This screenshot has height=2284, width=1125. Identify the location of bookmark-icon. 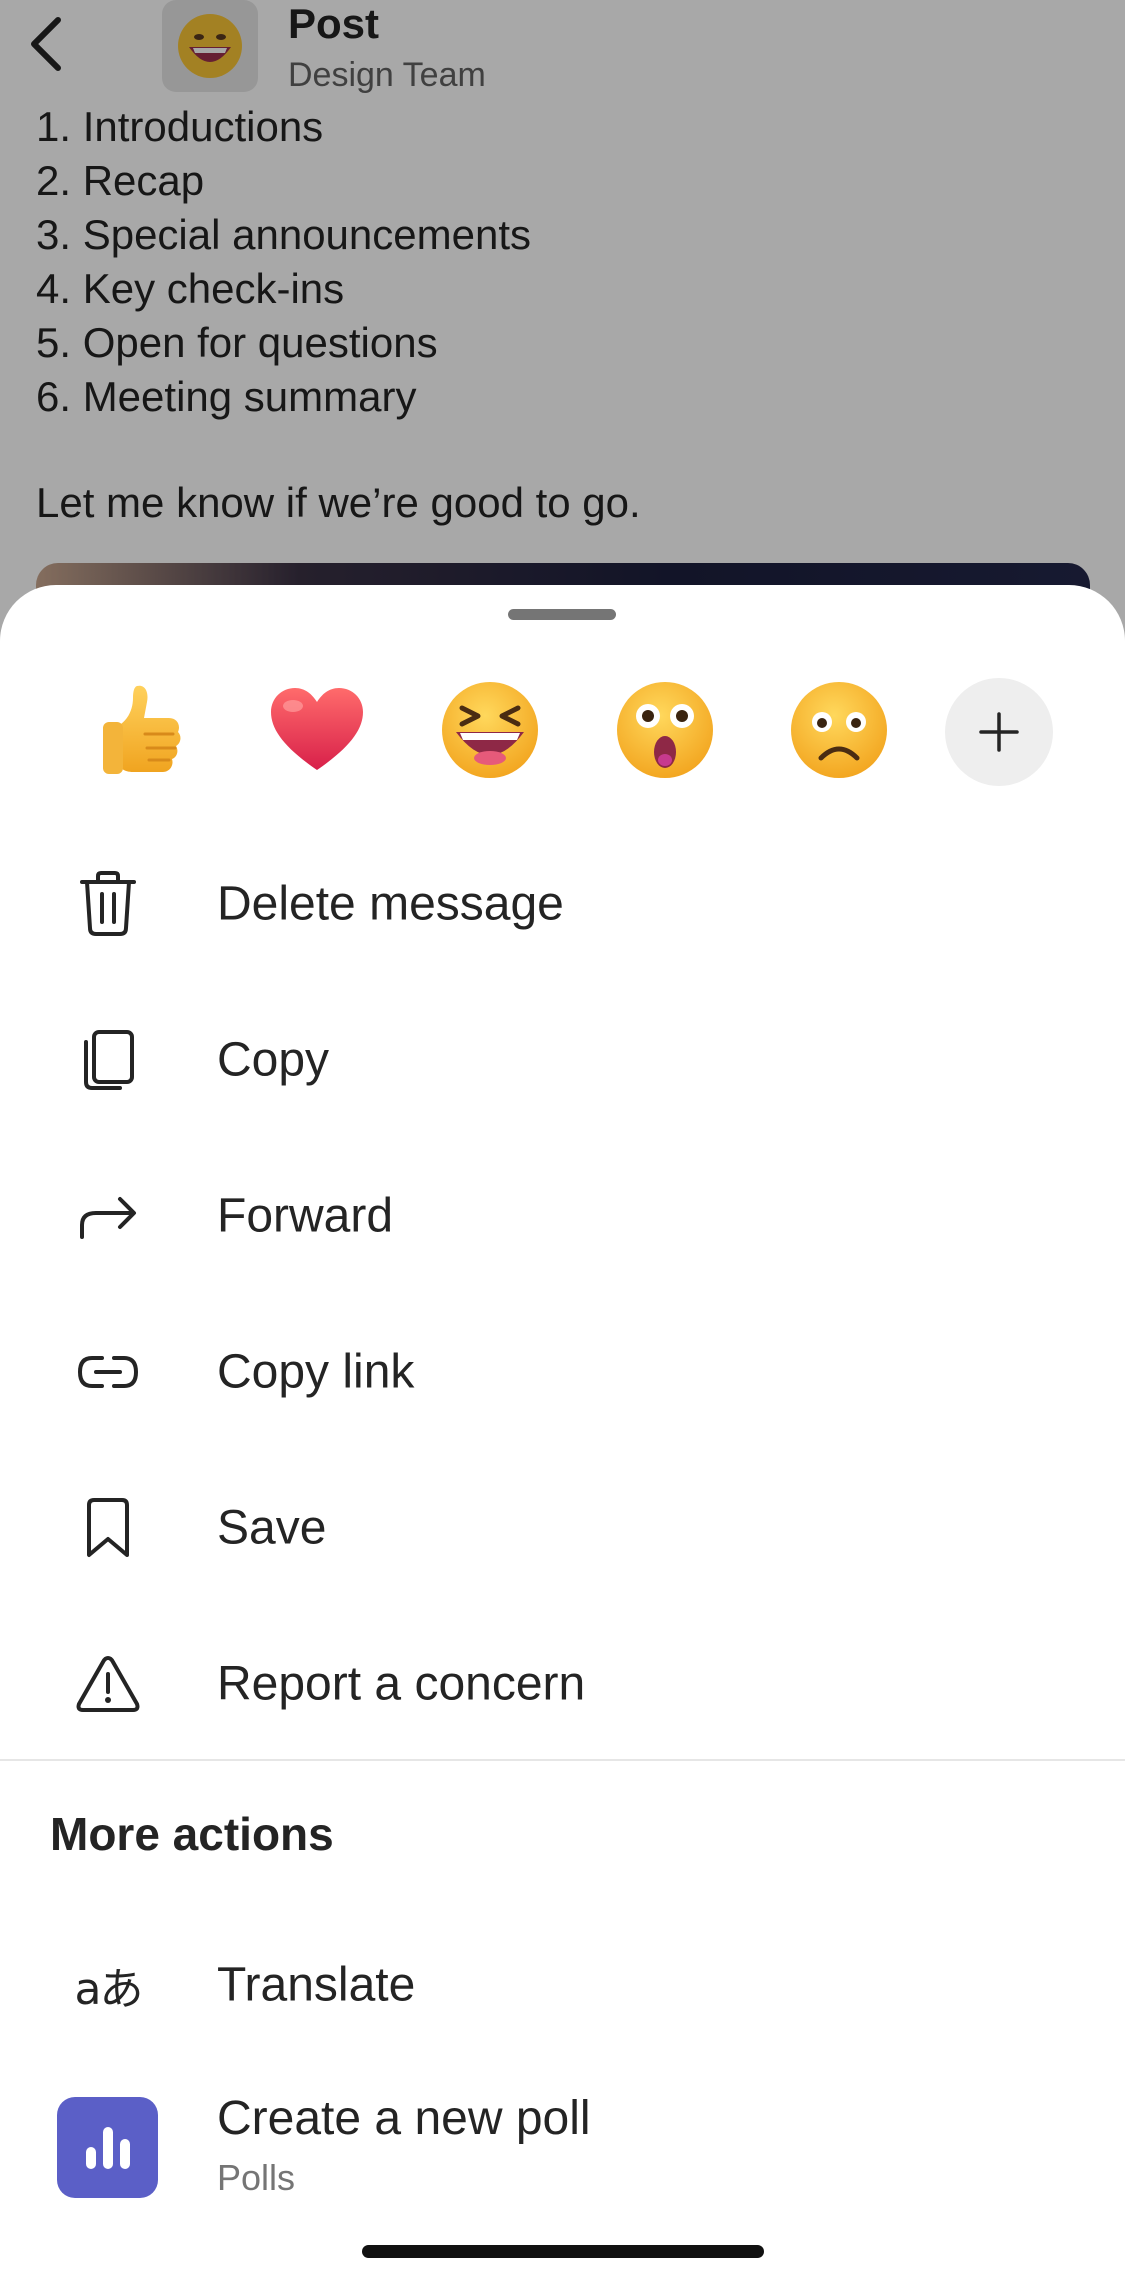
(108, 1528).